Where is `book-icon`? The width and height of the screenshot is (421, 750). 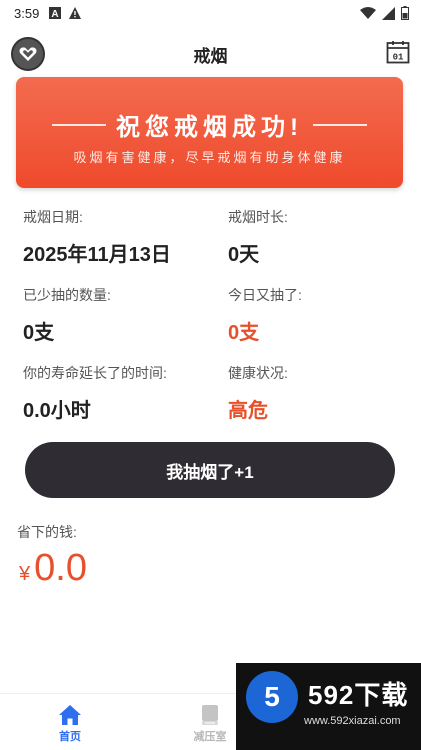 book-icon is located at coordinates (210, 715).